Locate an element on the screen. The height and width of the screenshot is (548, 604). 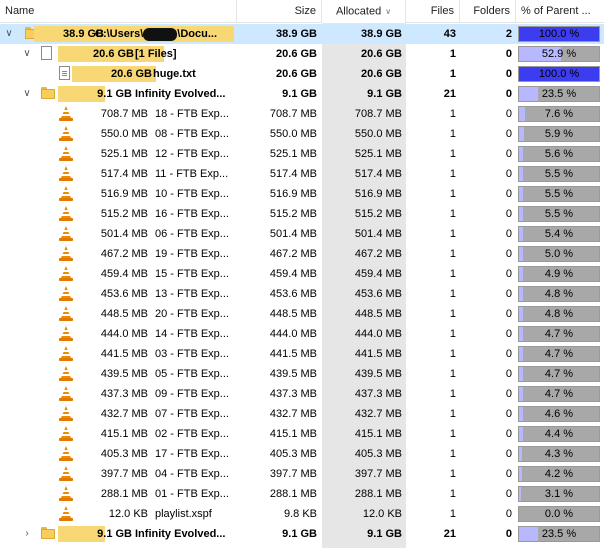
column-header-files: Files is located at coordinates (433, 11).